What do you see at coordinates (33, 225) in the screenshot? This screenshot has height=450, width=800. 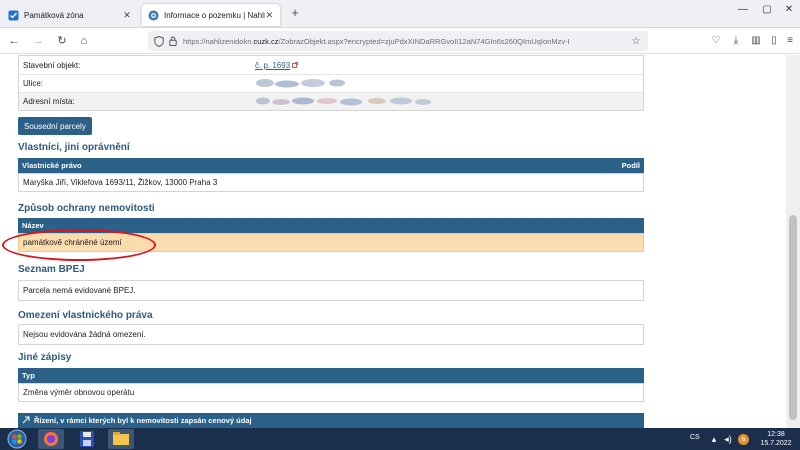 I see `column-header: Název` at bounding box center [33, 225].